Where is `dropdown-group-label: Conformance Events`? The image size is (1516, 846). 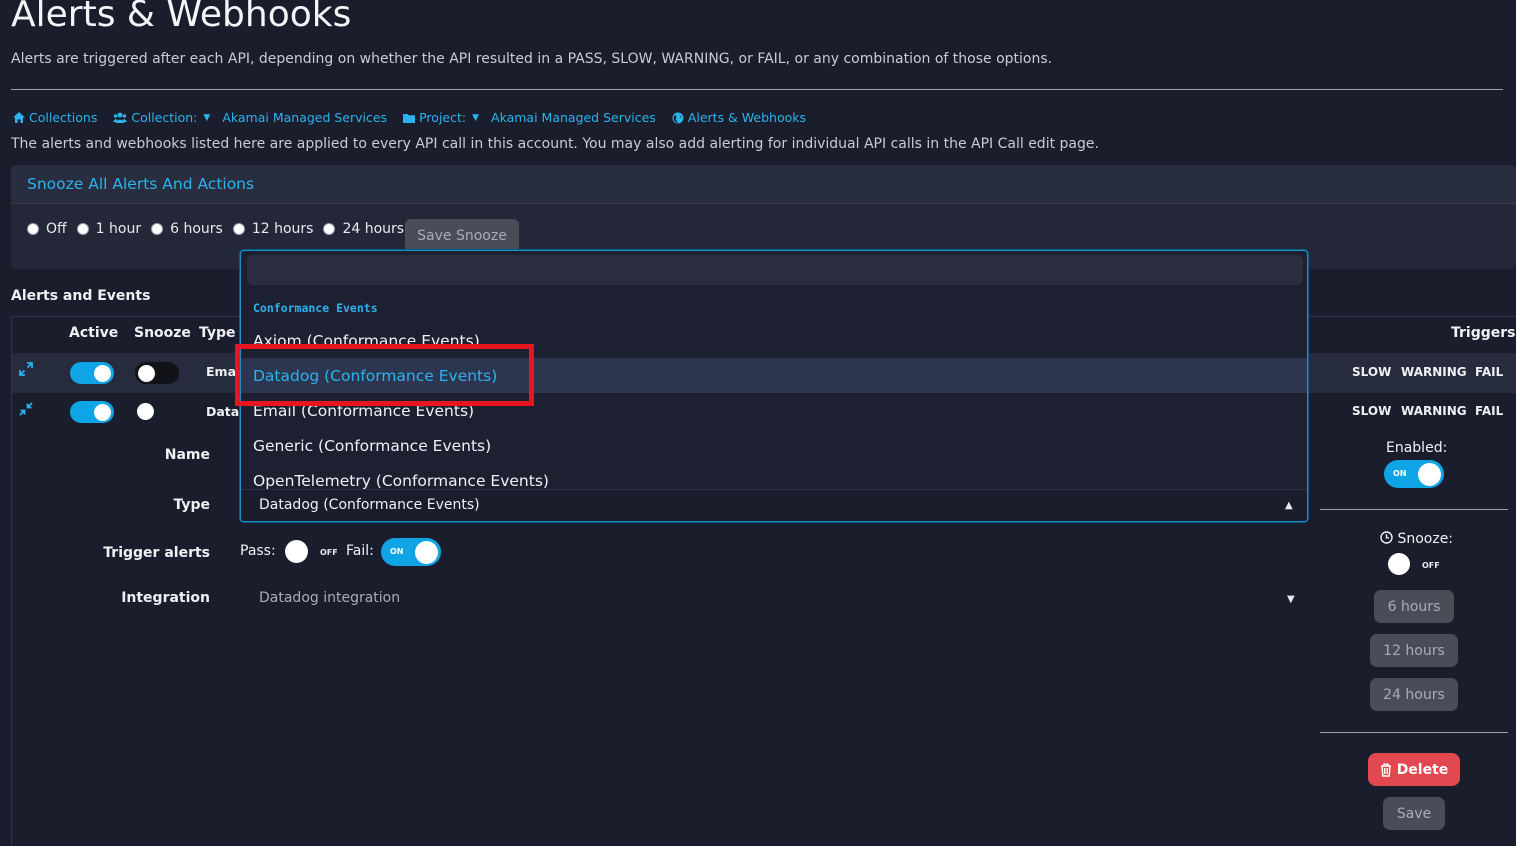 dropdown-group-label: Conformance Events is located at coordinates (315, 308).